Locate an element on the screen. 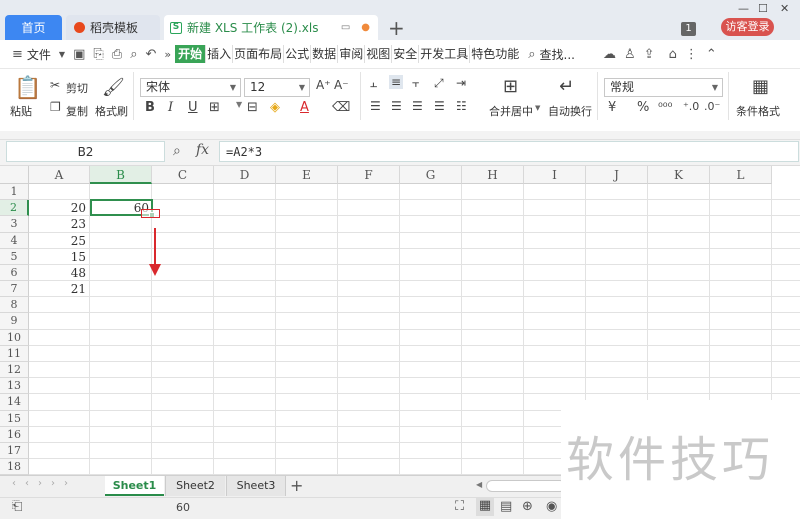  row-header-18: 18 is located at coordinates (14, 467).